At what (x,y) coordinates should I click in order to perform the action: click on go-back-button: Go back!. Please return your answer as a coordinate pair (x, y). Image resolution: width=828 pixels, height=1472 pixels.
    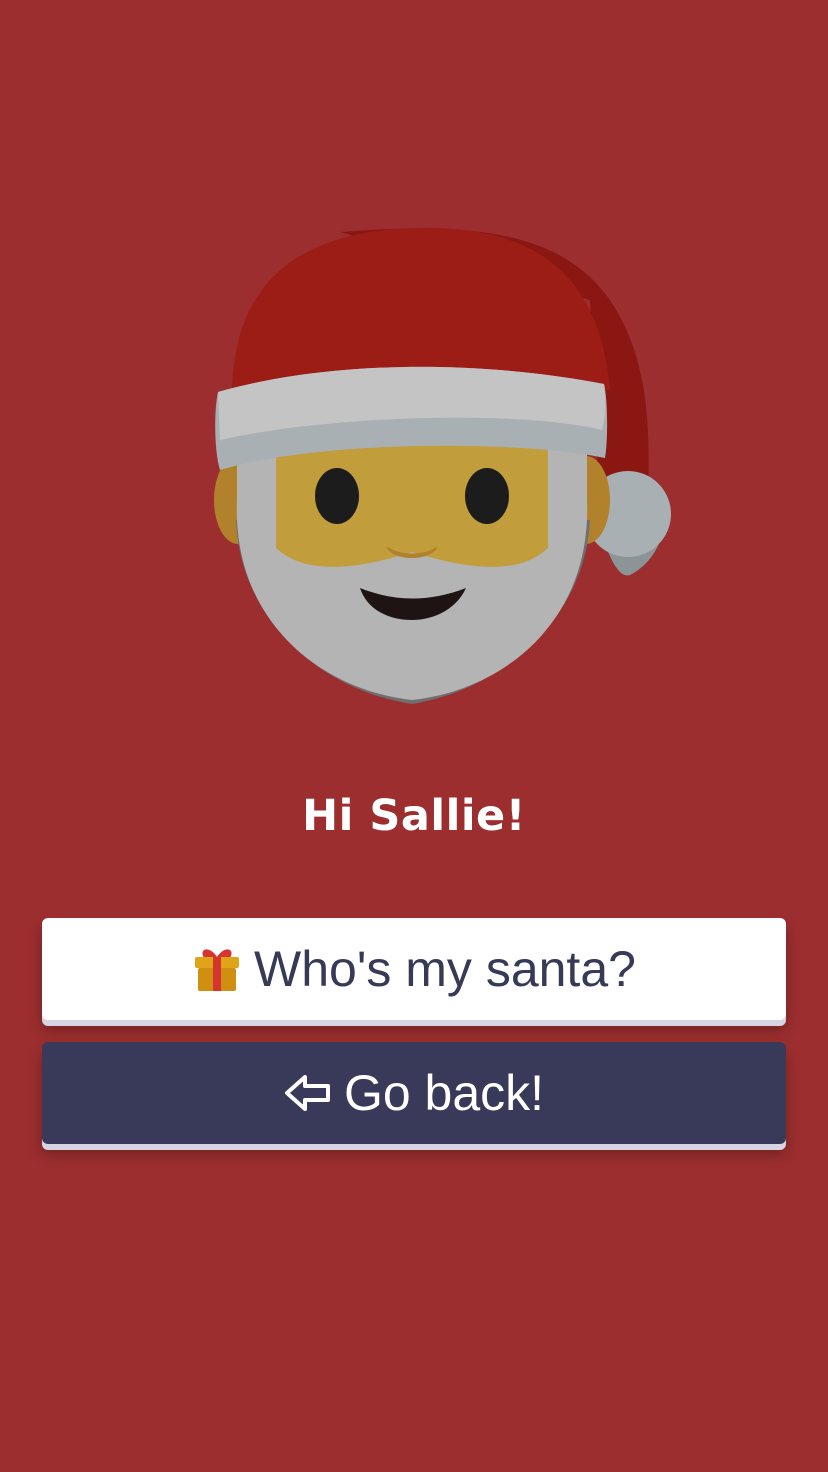
    Looking at the image, I should click on (414, 1093).